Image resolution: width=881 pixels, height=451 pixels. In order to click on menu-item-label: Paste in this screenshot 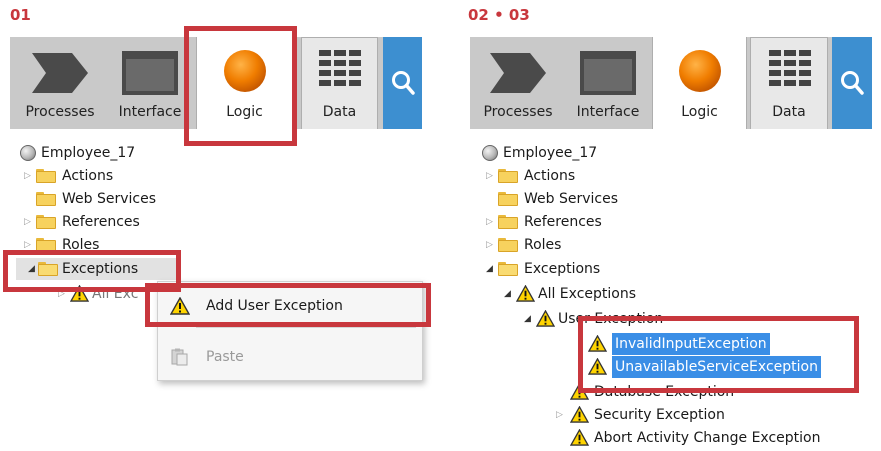, I will do `click(225, 357)`.